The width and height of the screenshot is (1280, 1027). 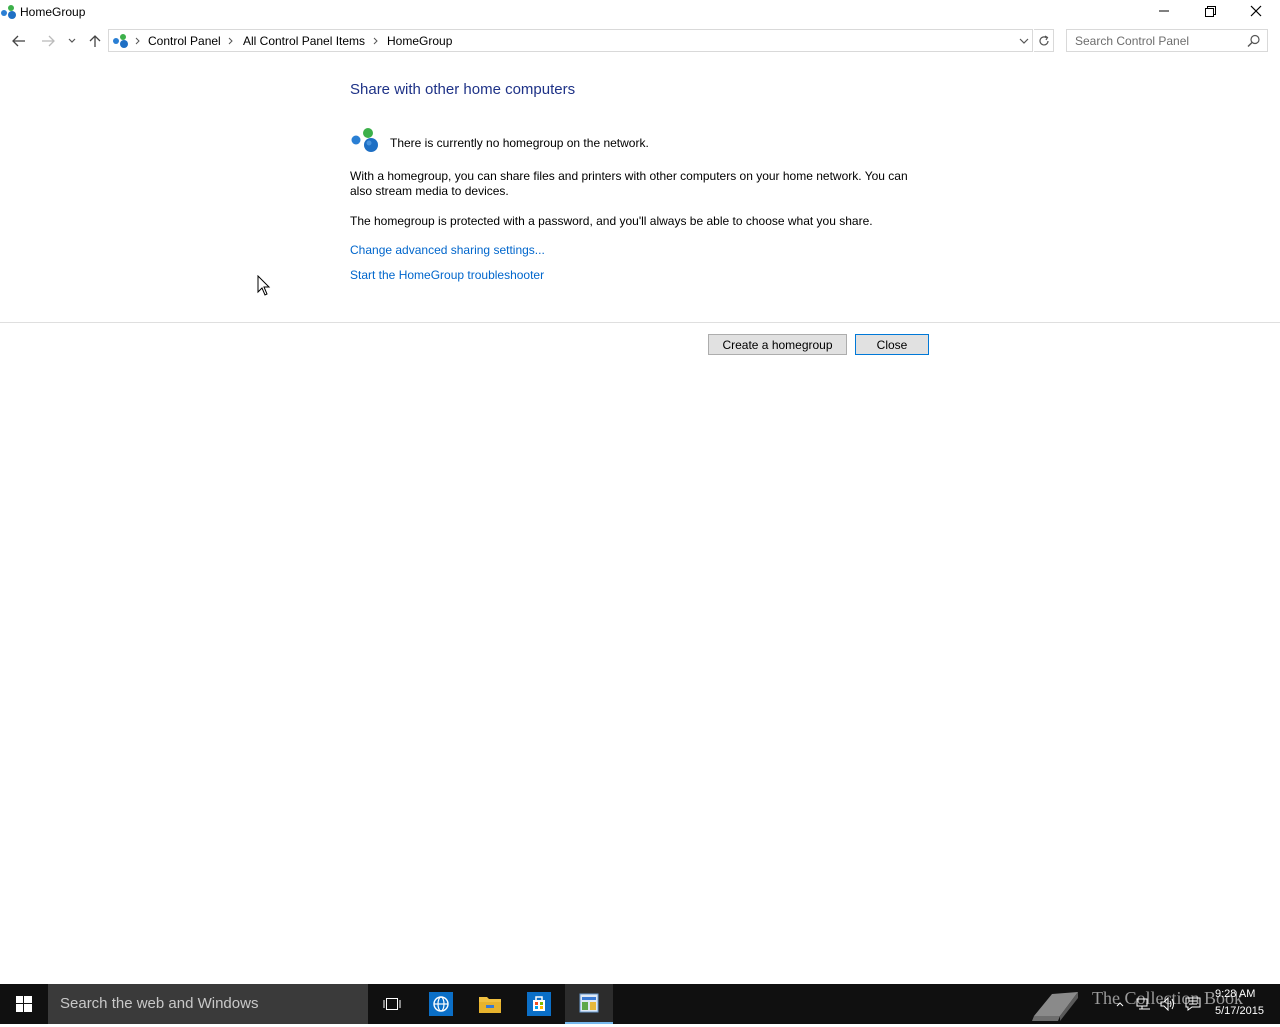 I want to click on file-explorer-icon, so click(x=490, y=1004).